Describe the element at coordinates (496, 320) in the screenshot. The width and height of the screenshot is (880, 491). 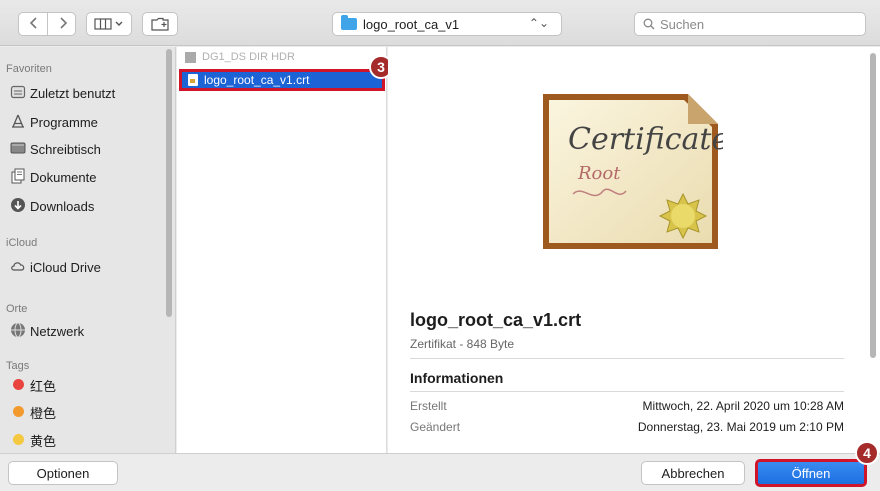
I see `preview-file-name: logo_root_ca_v1.crt` at that location.